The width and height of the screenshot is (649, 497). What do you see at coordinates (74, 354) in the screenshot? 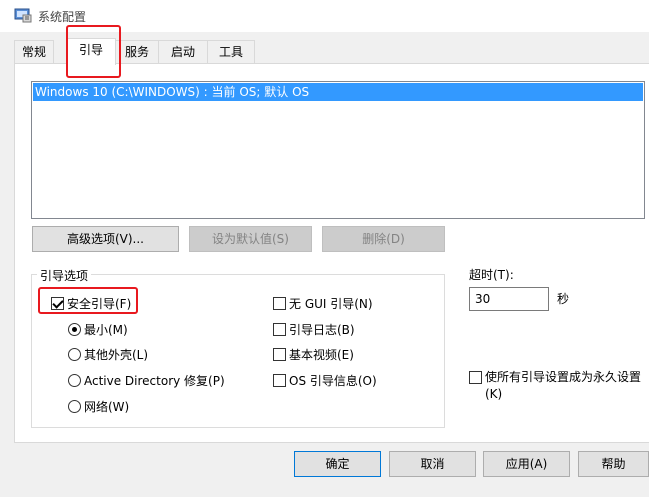
I see `alternate-shell-radio` at bounding box center [74, 354].